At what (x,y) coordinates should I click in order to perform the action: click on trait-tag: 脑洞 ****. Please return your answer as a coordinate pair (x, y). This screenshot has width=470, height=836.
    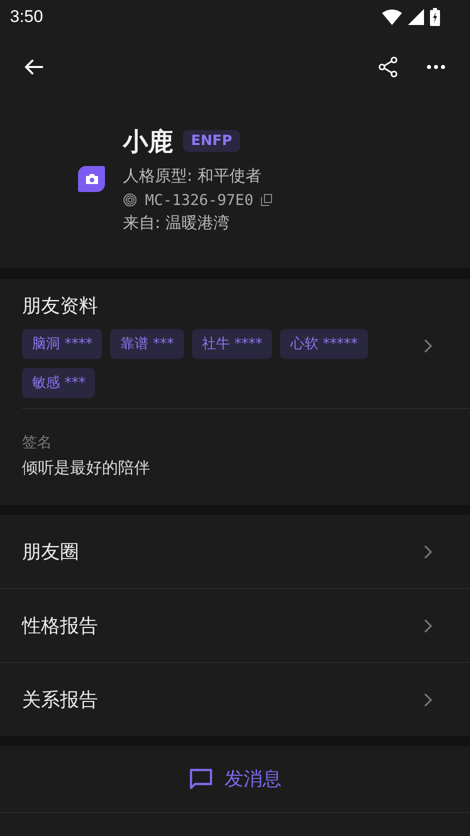
    Looking at the image, I should click on (62, 344).